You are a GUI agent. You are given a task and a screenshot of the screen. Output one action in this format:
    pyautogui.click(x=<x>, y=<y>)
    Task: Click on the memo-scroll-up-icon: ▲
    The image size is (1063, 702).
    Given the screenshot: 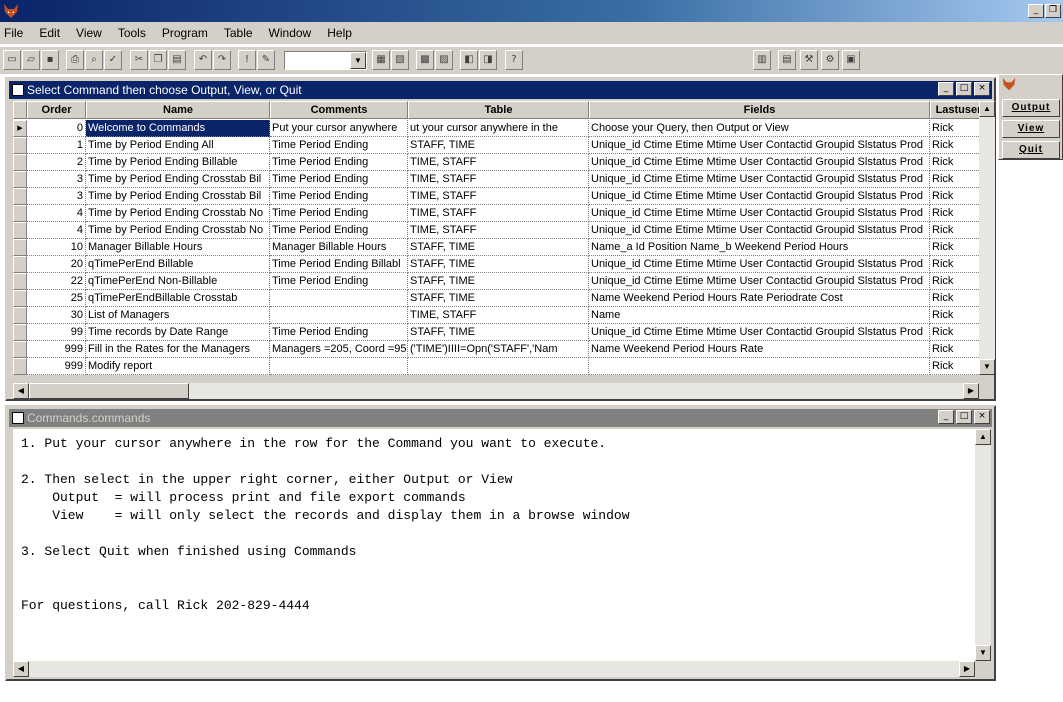 What is the action you would take?
    pyautogui.click(x=983, y=437)
    